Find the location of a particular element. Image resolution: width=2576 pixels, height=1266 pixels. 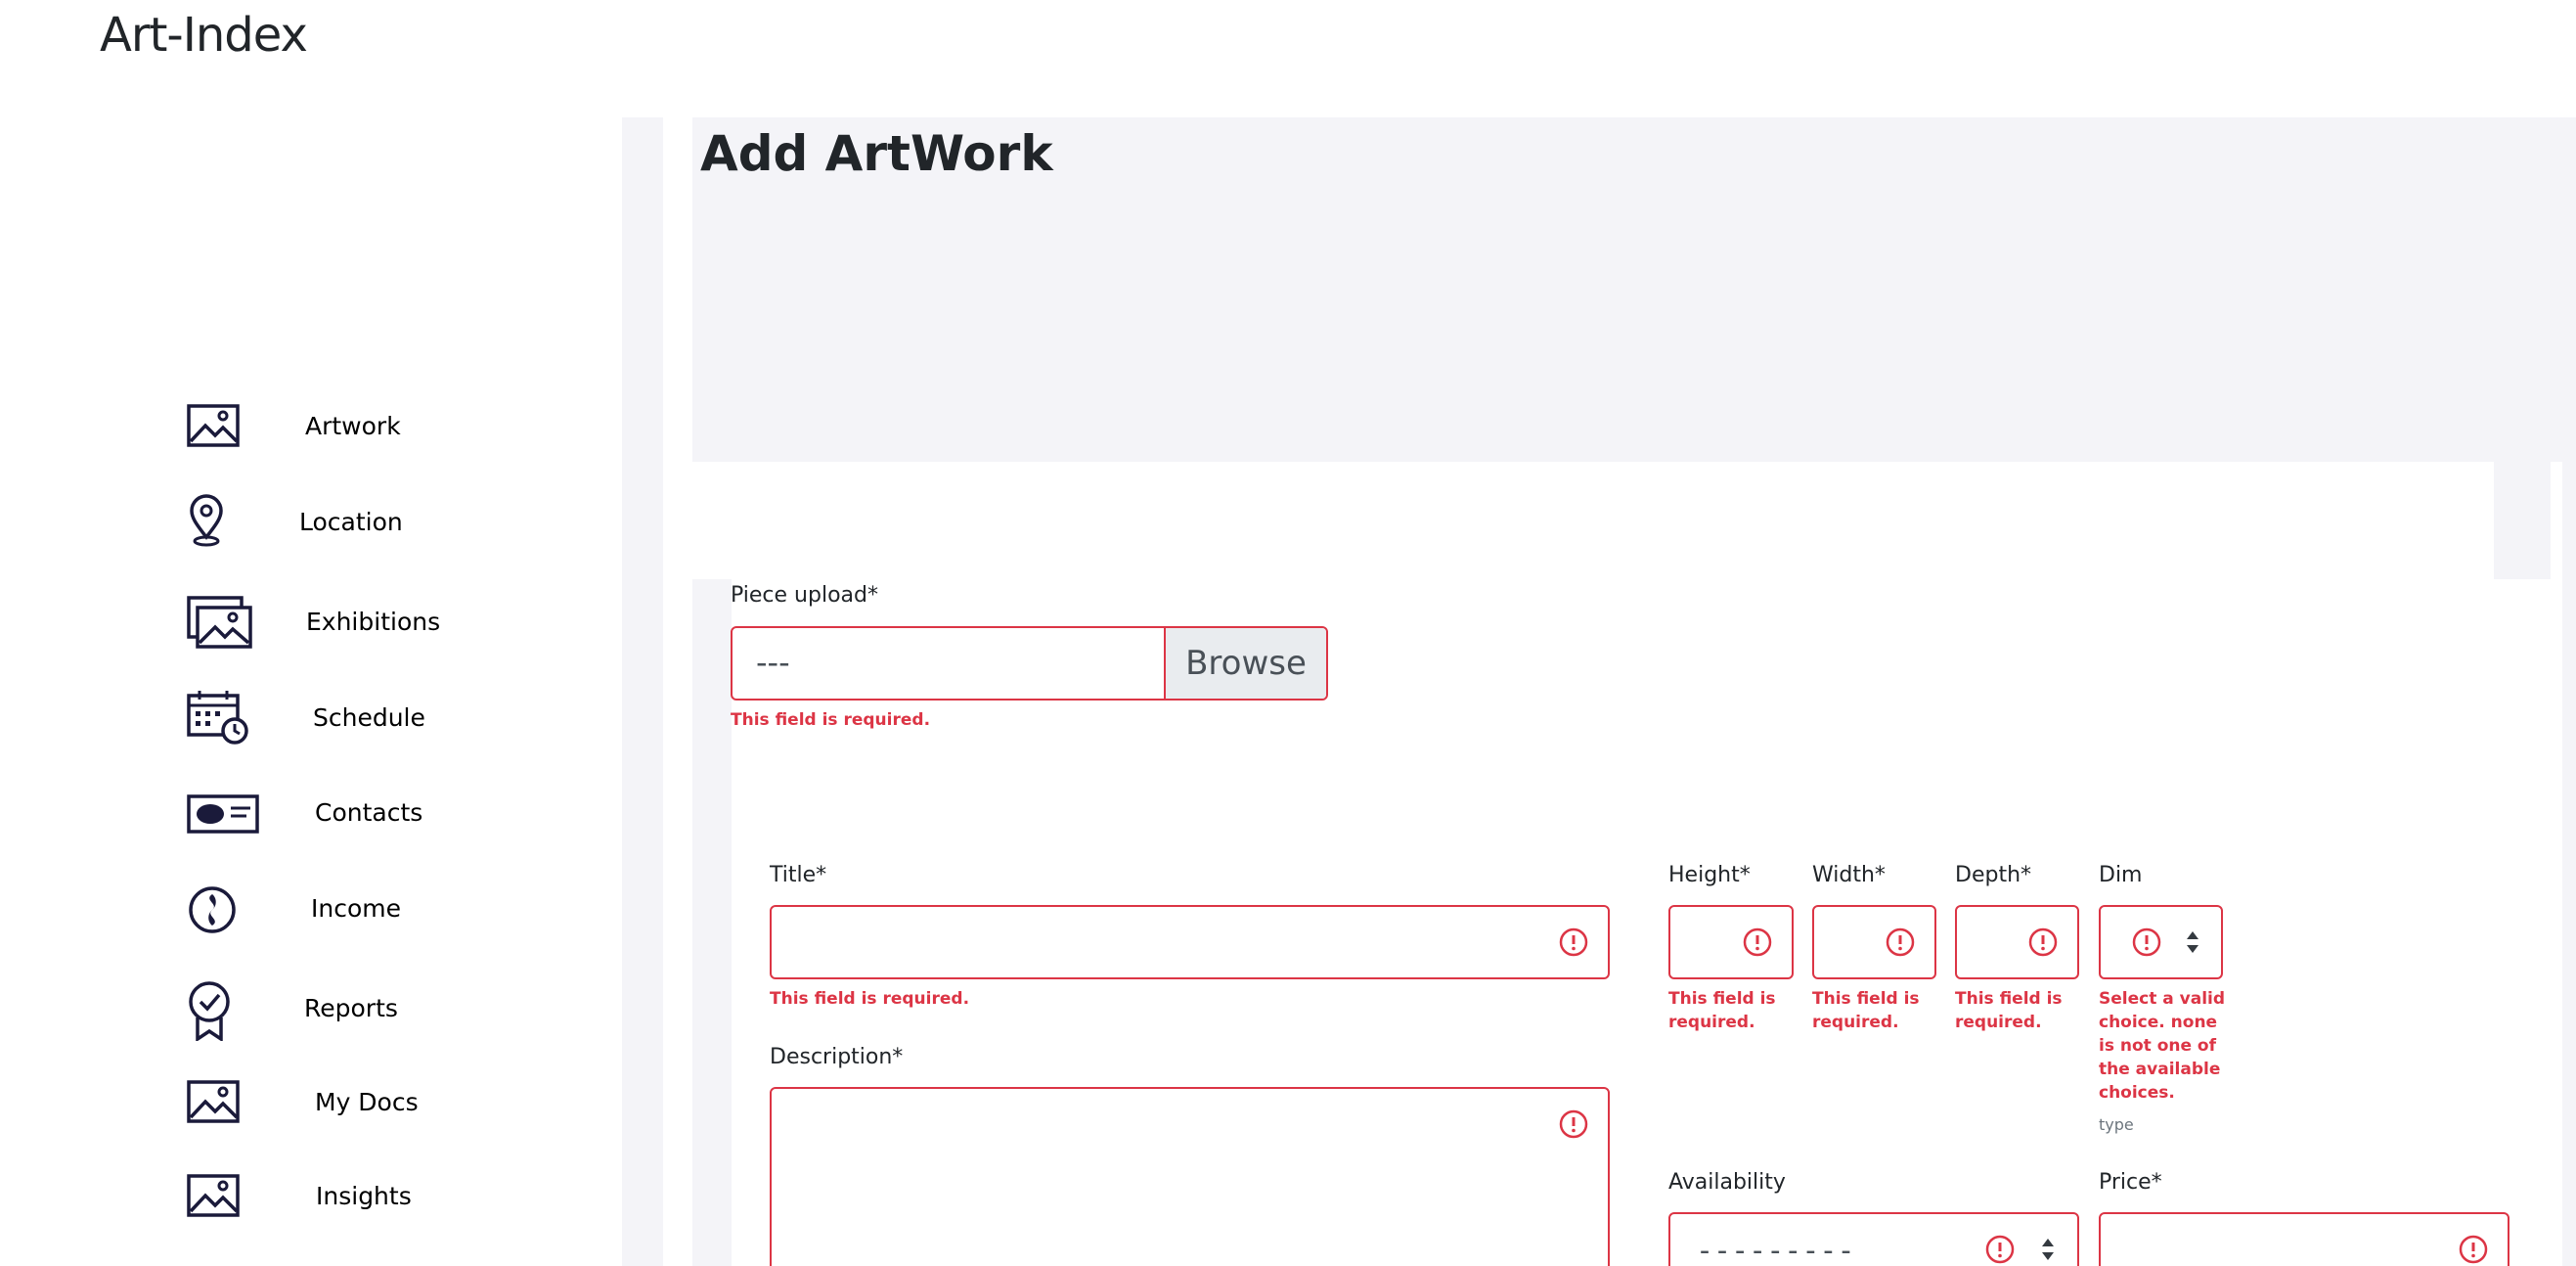

coin-icon is located at coordinates (225, 910).